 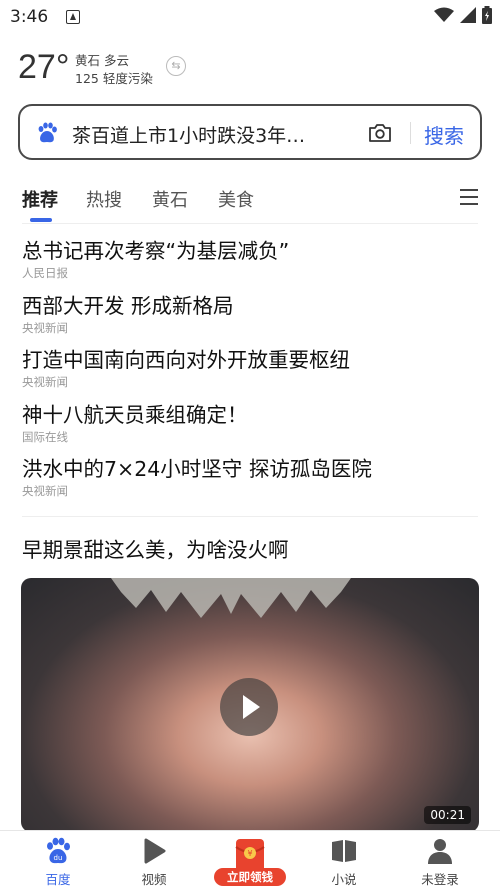 I want to click on active-tab-indicator, so click(x=41, y=220).